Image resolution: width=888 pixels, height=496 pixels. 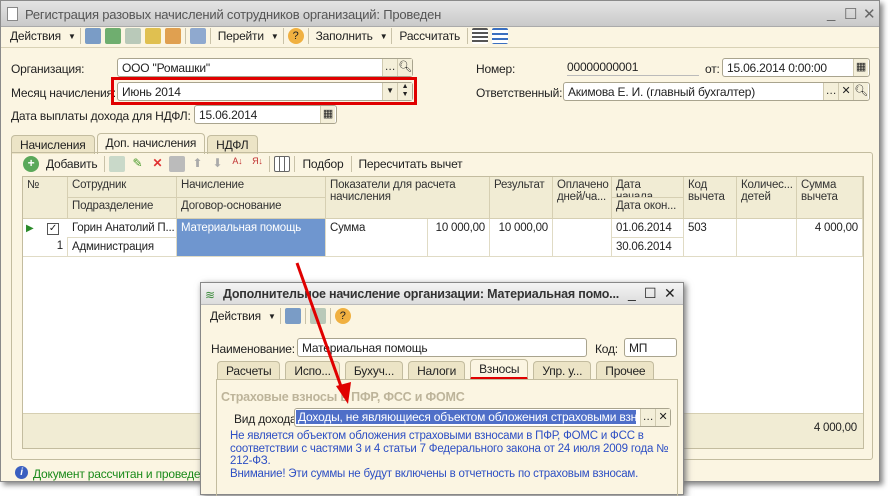 What do you see at coordinates (323, 333) in the screenshot?
I see `annotation-arrow` at bounding box center [323, 333].